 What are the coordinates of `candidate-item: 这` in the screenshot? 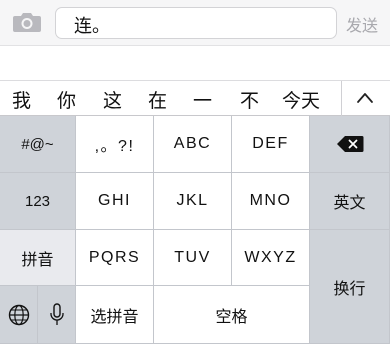 It's located at (112, 99).